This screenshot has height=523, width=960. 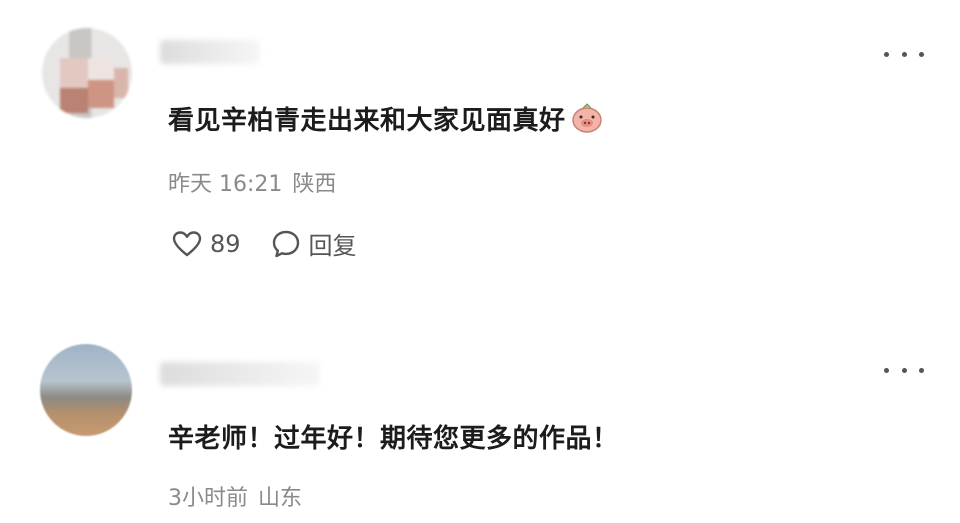 What do you see at coordinates (285, 243) in the screenshot?
I see `speech-bubble-icon` at bounding box center [285, 243].